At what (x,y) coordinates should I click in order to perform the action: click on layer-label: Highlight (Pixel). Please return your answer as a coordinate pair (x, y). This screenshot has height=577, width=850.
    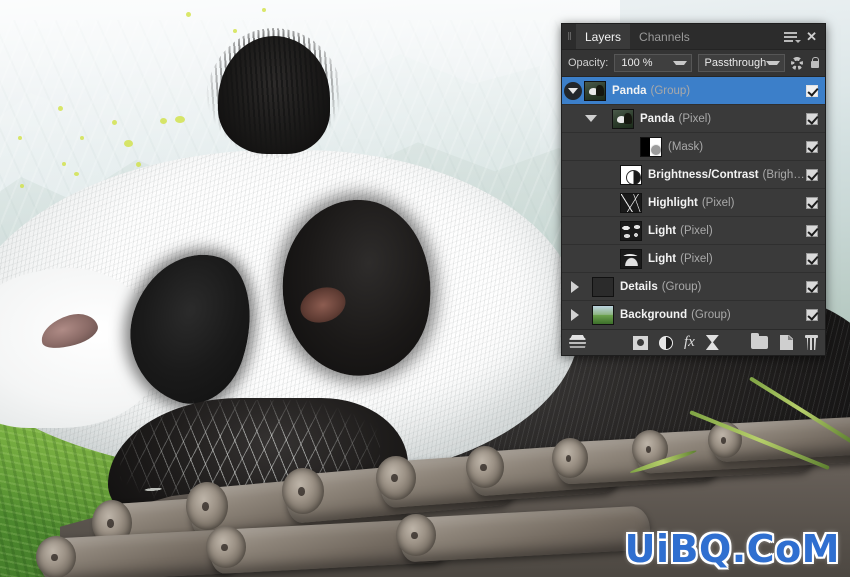
    Looking at the image, I should click on (727, 203).